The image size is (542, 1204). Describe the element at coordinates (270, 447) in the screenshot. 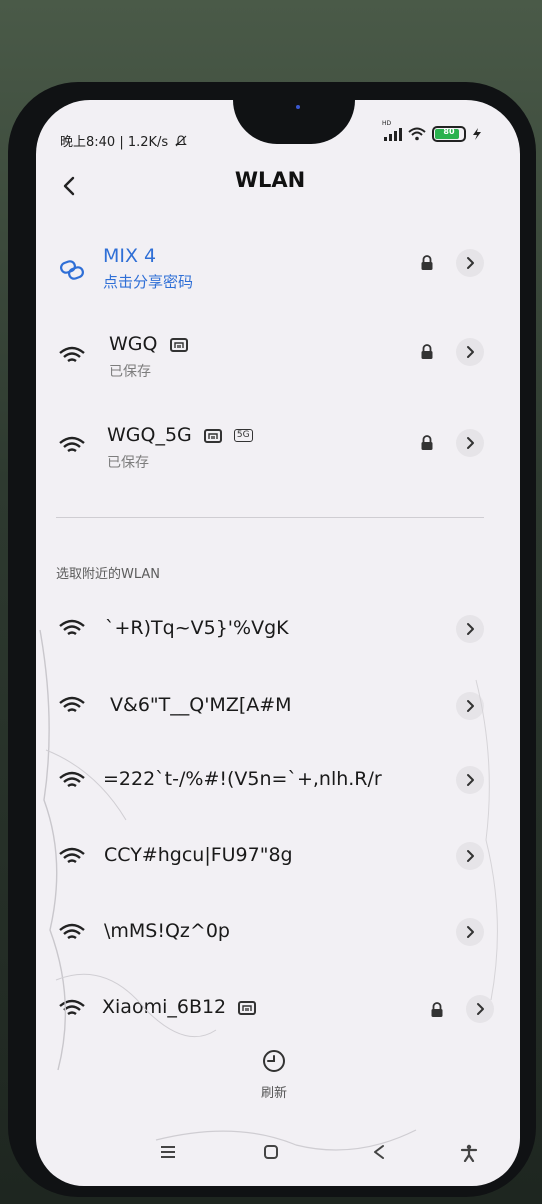

I see `saved-network-wgq-5g: WGQ_5G 5G 已保存` at that location.